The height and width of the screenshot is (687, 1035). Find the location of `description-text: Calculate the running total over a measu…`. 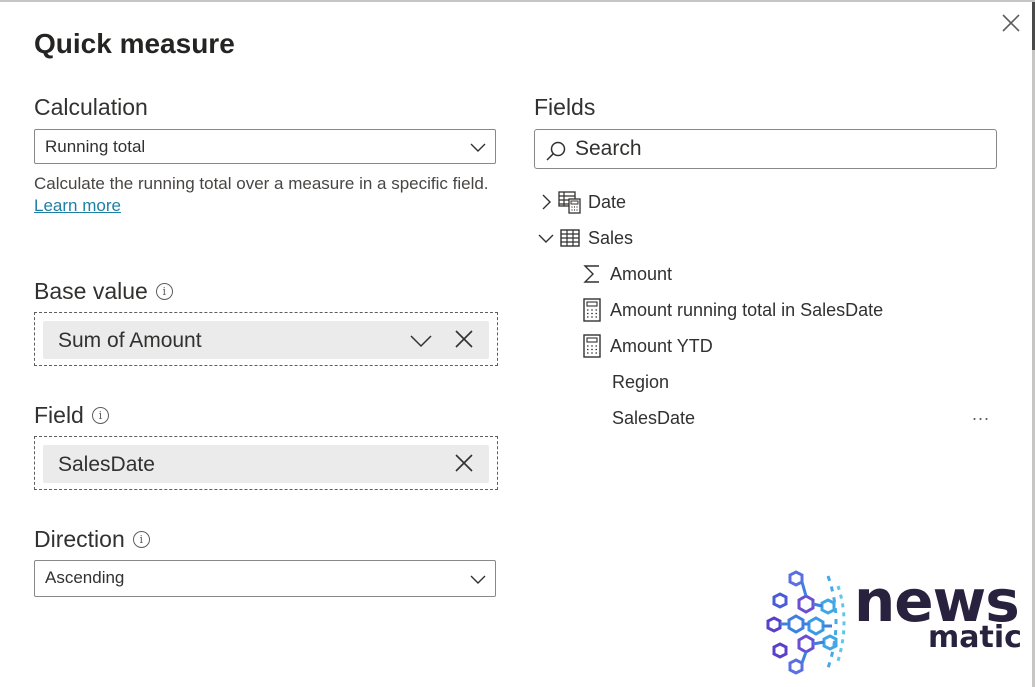

description-text: Calculate the running total over a measu… is located at coordinates (261, 183).